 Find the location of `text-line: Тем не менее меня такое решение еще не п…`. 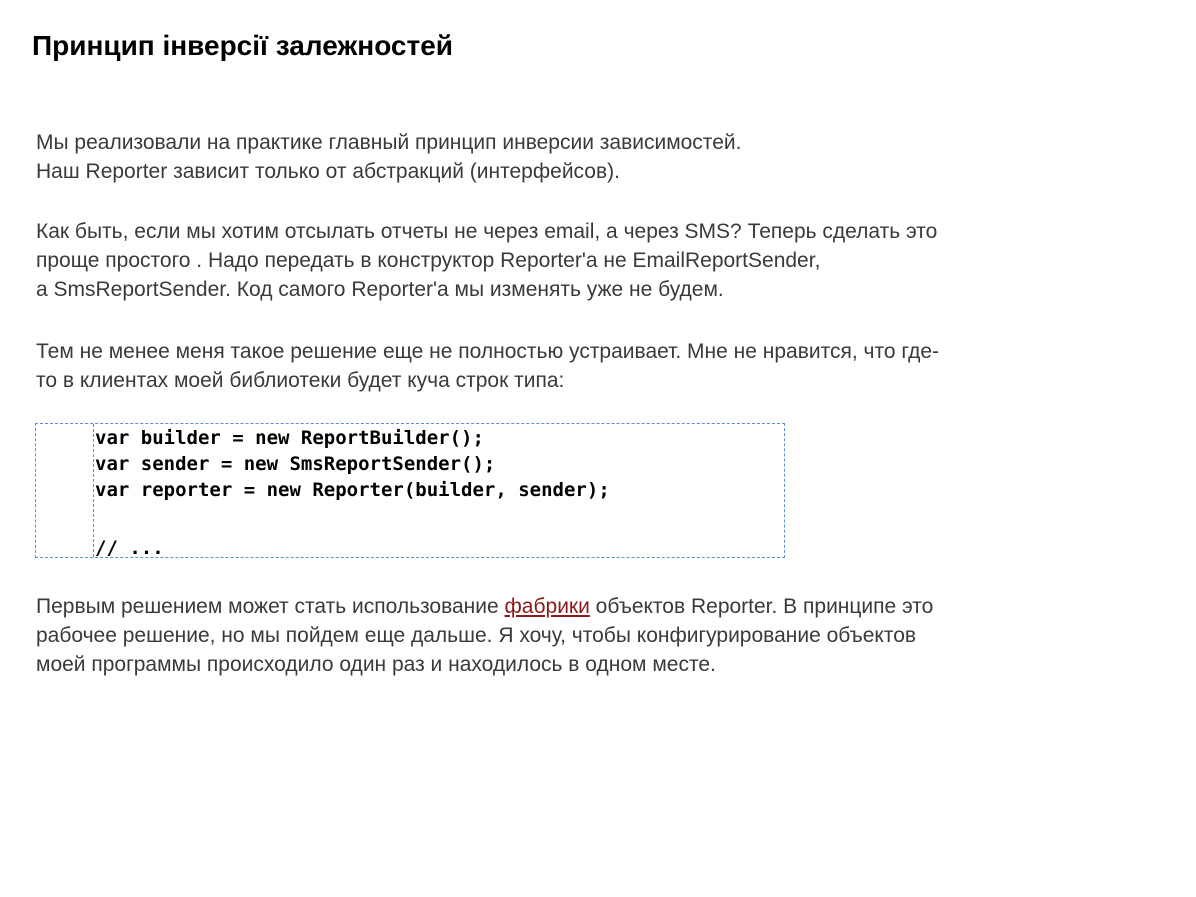

text-line: Тем не менее меня такое решение еще не п… is located at coordinates (488, 351).